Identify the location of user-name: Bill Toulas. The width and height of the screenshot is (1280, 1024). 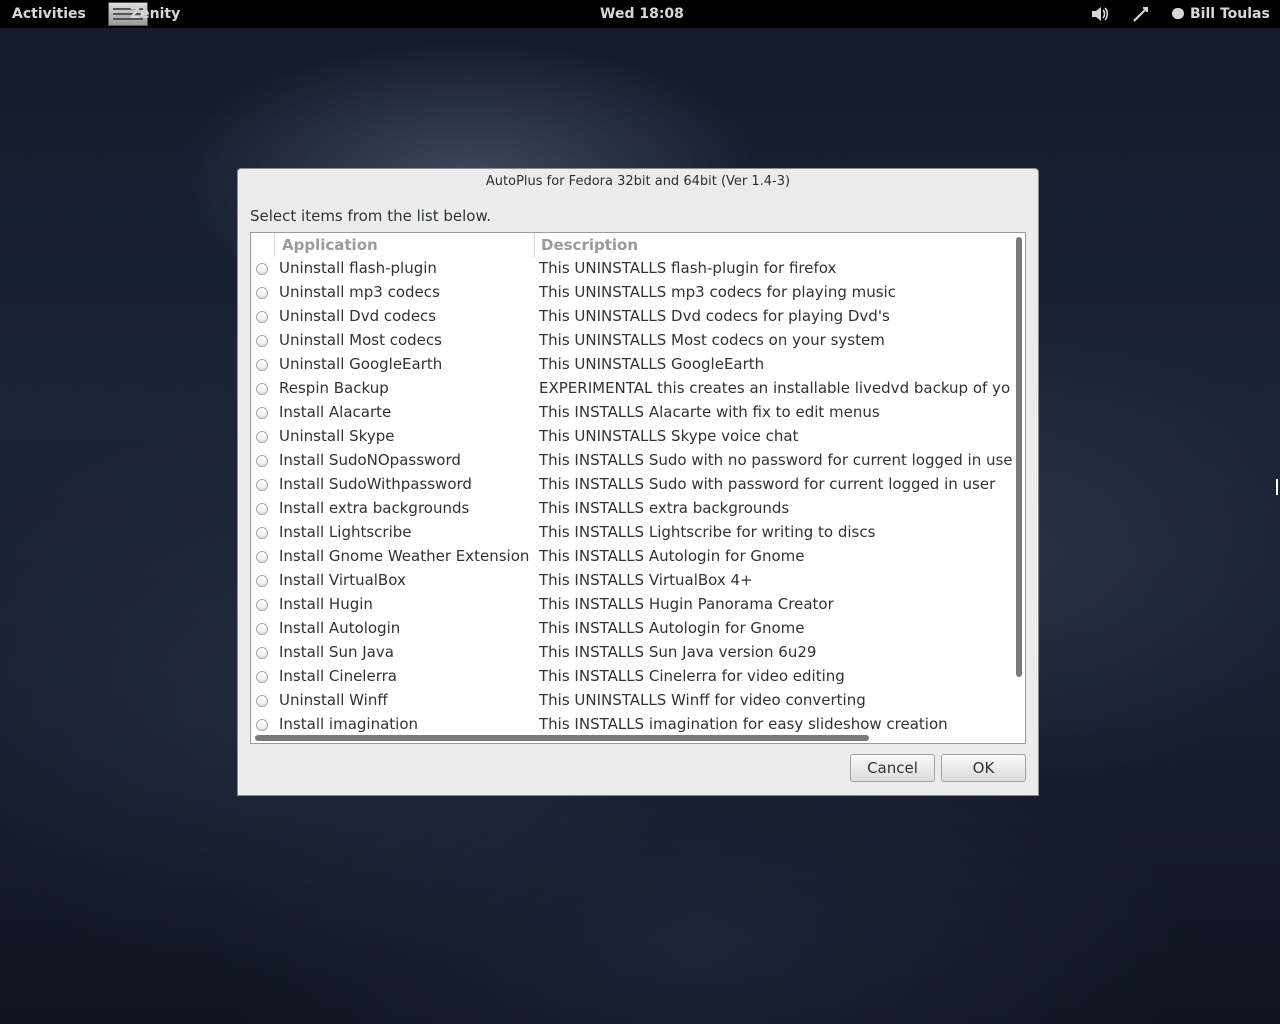
(1230, 14).